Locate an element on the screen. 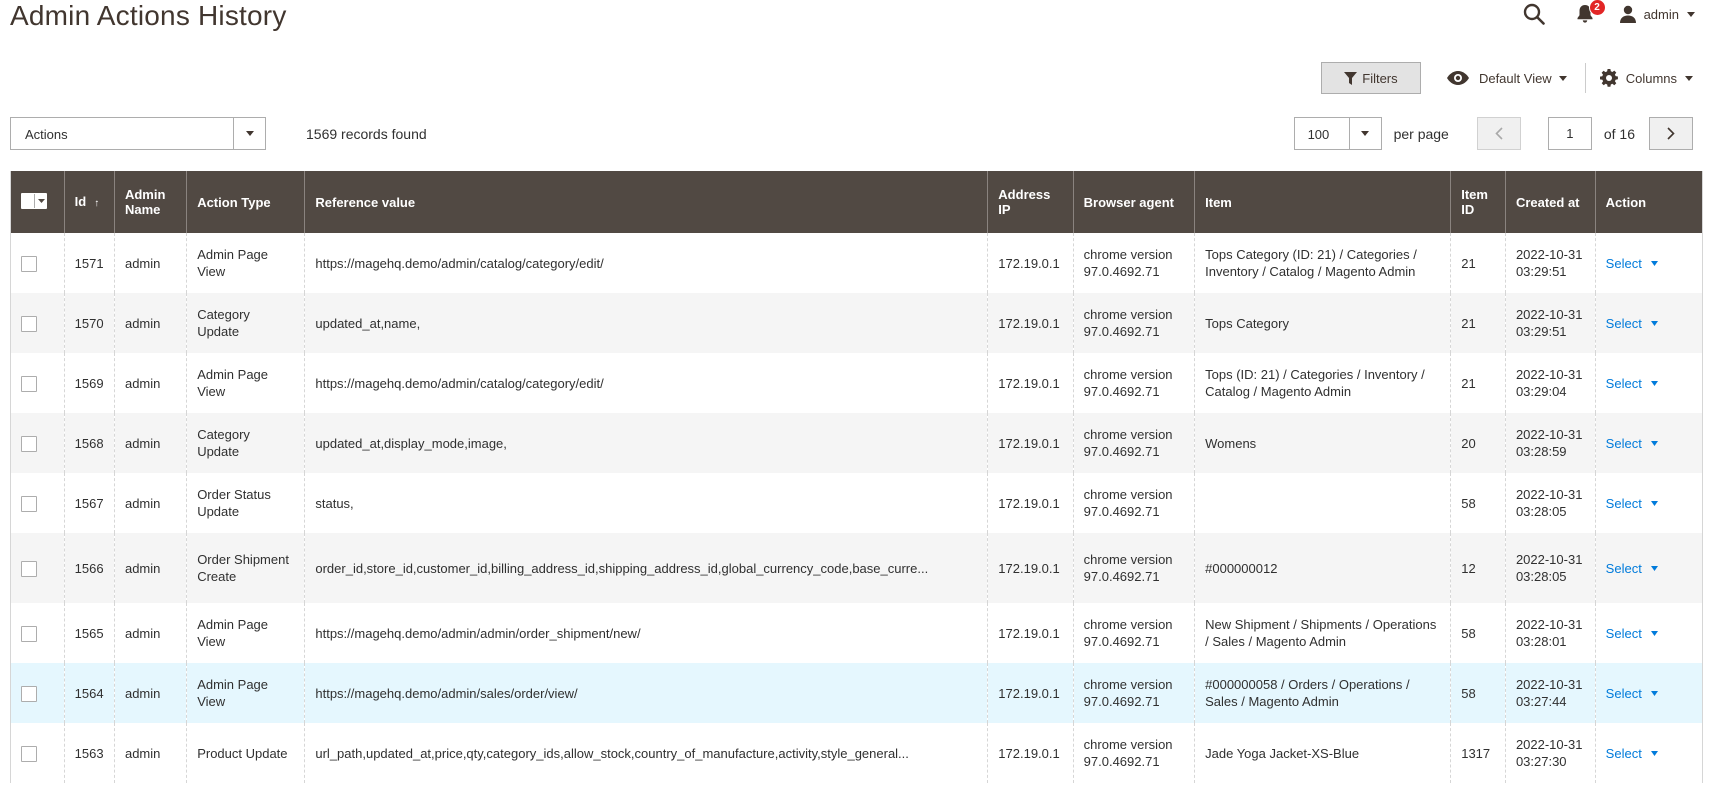  user-icon is located at coordinates (1627, 14).